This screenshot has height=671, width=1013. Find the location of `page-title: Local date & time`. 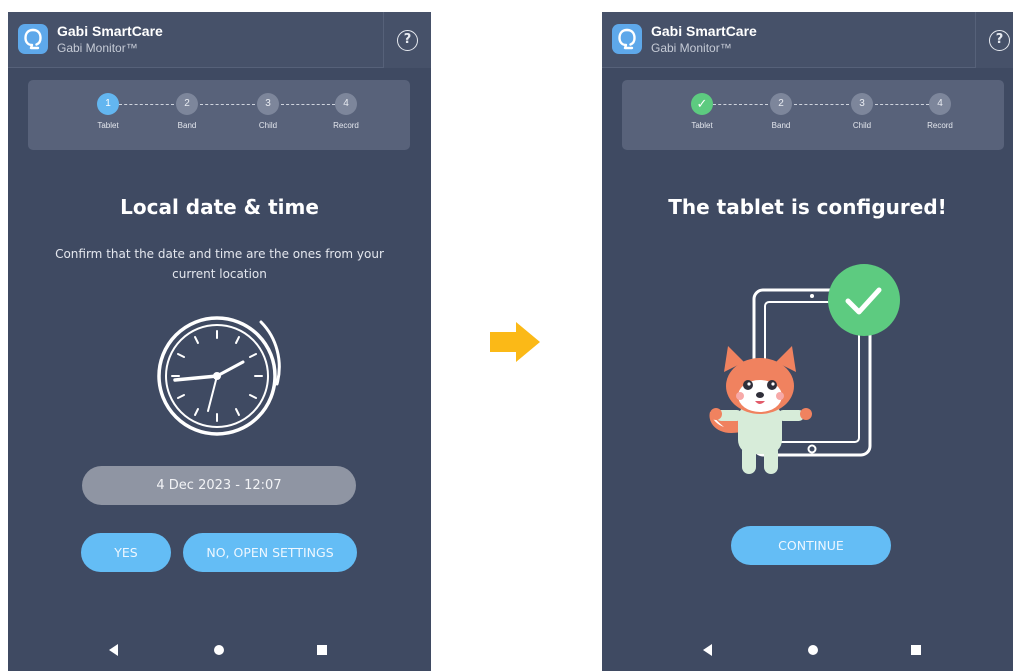

page-title: Local date & time is located at coordinates (219, 207).